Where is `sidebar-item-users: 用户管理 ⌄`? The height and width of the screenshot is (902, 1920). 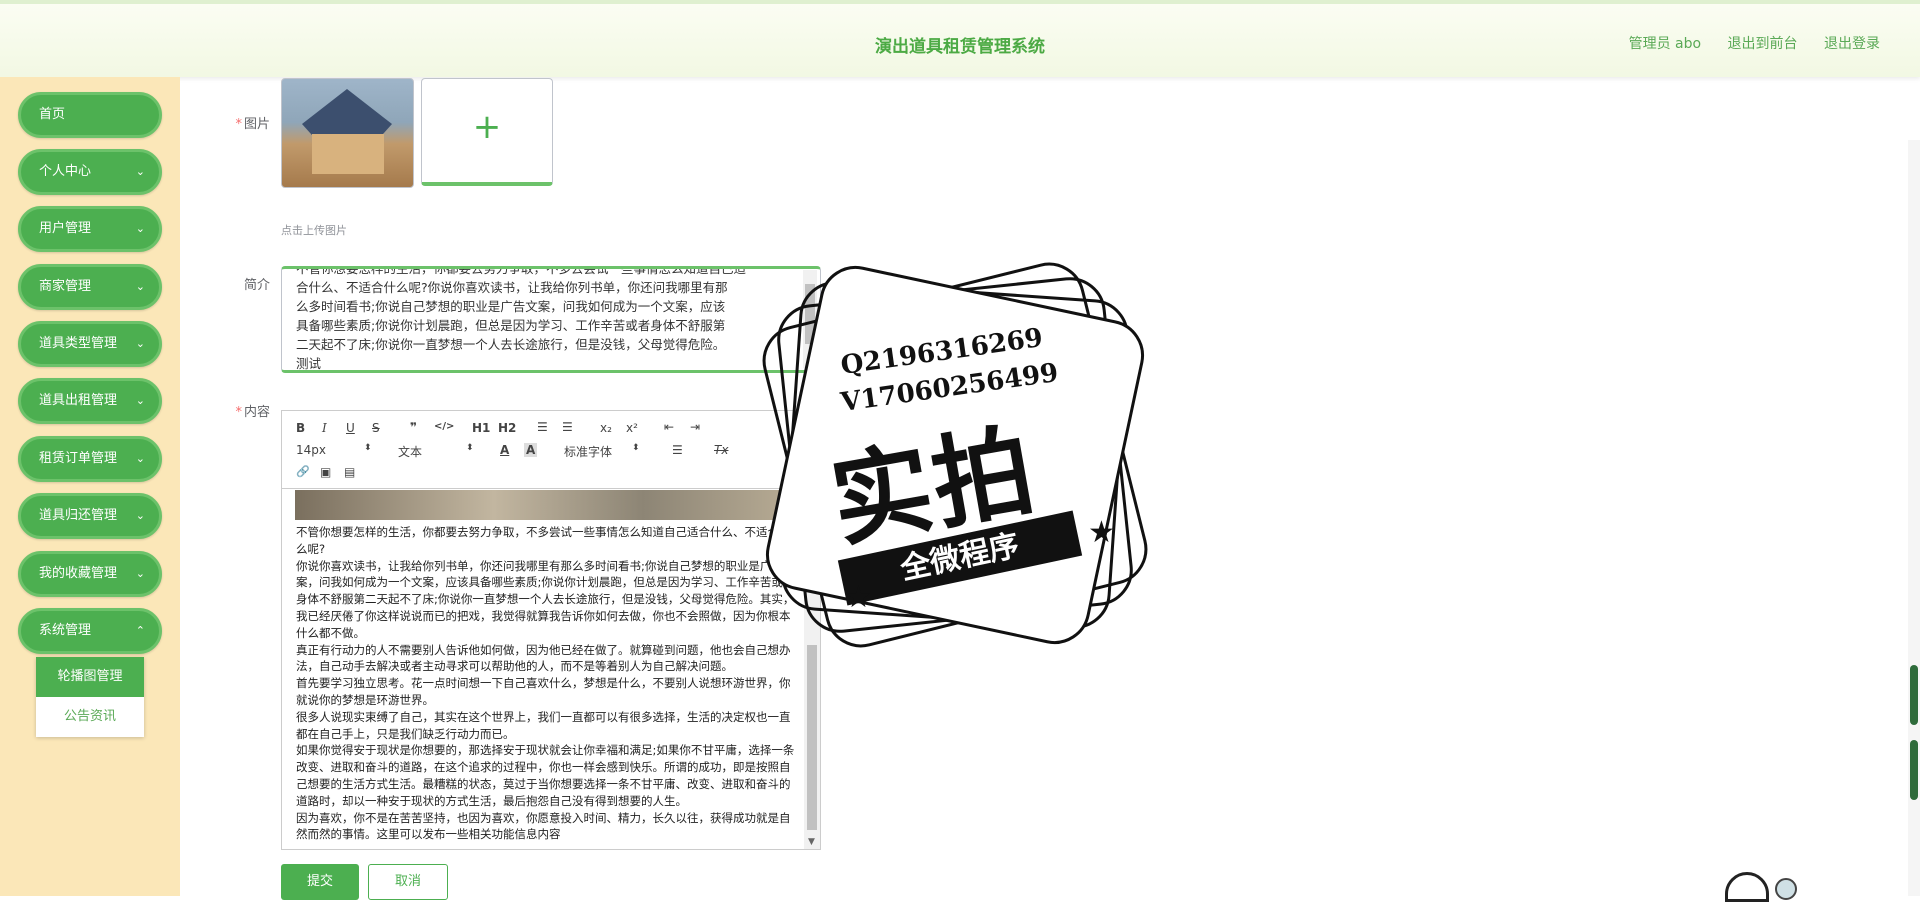
sidebar-item-users: 用户管理 ⌄ is located at coordinates (90, 229).